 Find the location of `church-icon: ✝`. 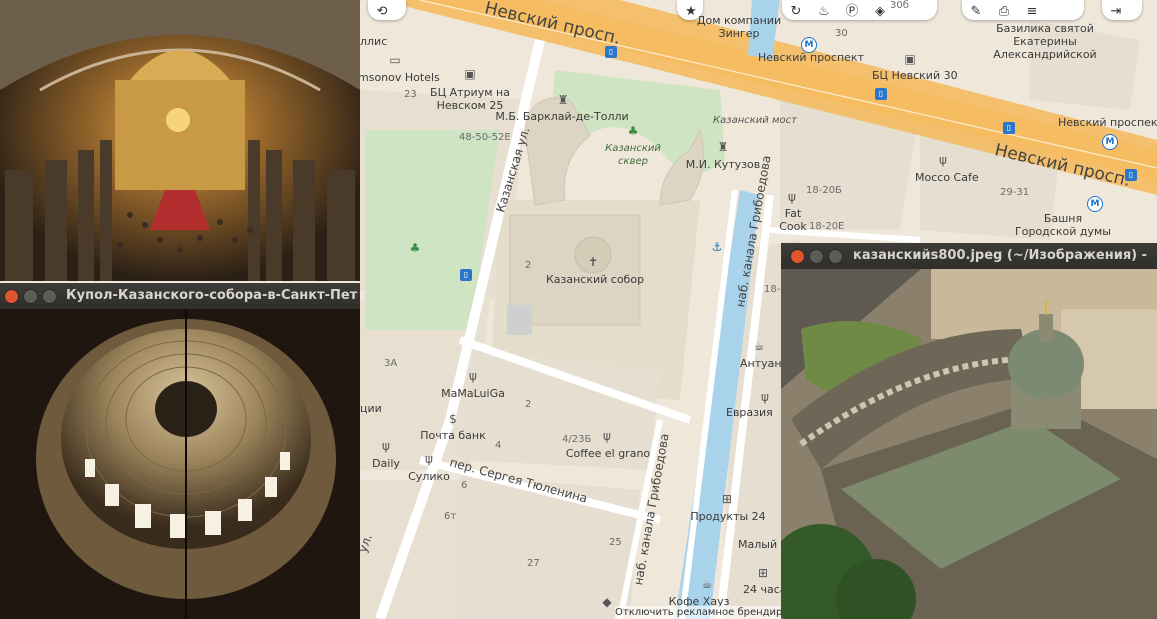

church-icon: ✝ is located at coordinates (593, 262).